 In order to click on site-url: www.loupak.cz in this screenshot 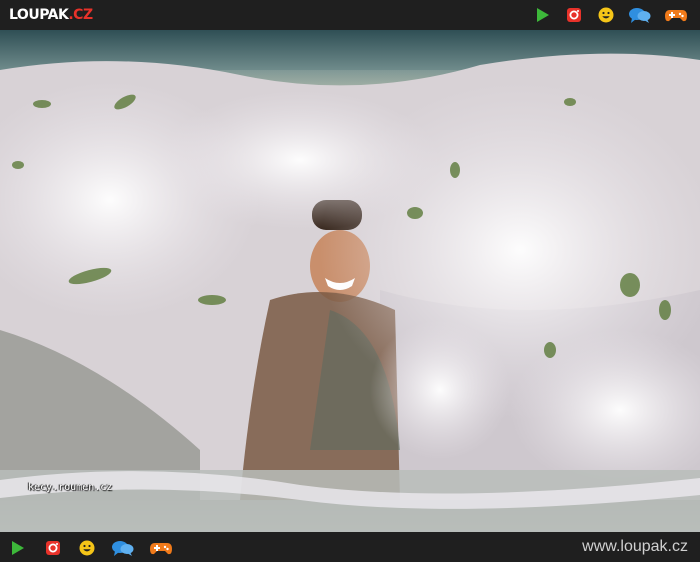, I will do `click(635, 547)`.